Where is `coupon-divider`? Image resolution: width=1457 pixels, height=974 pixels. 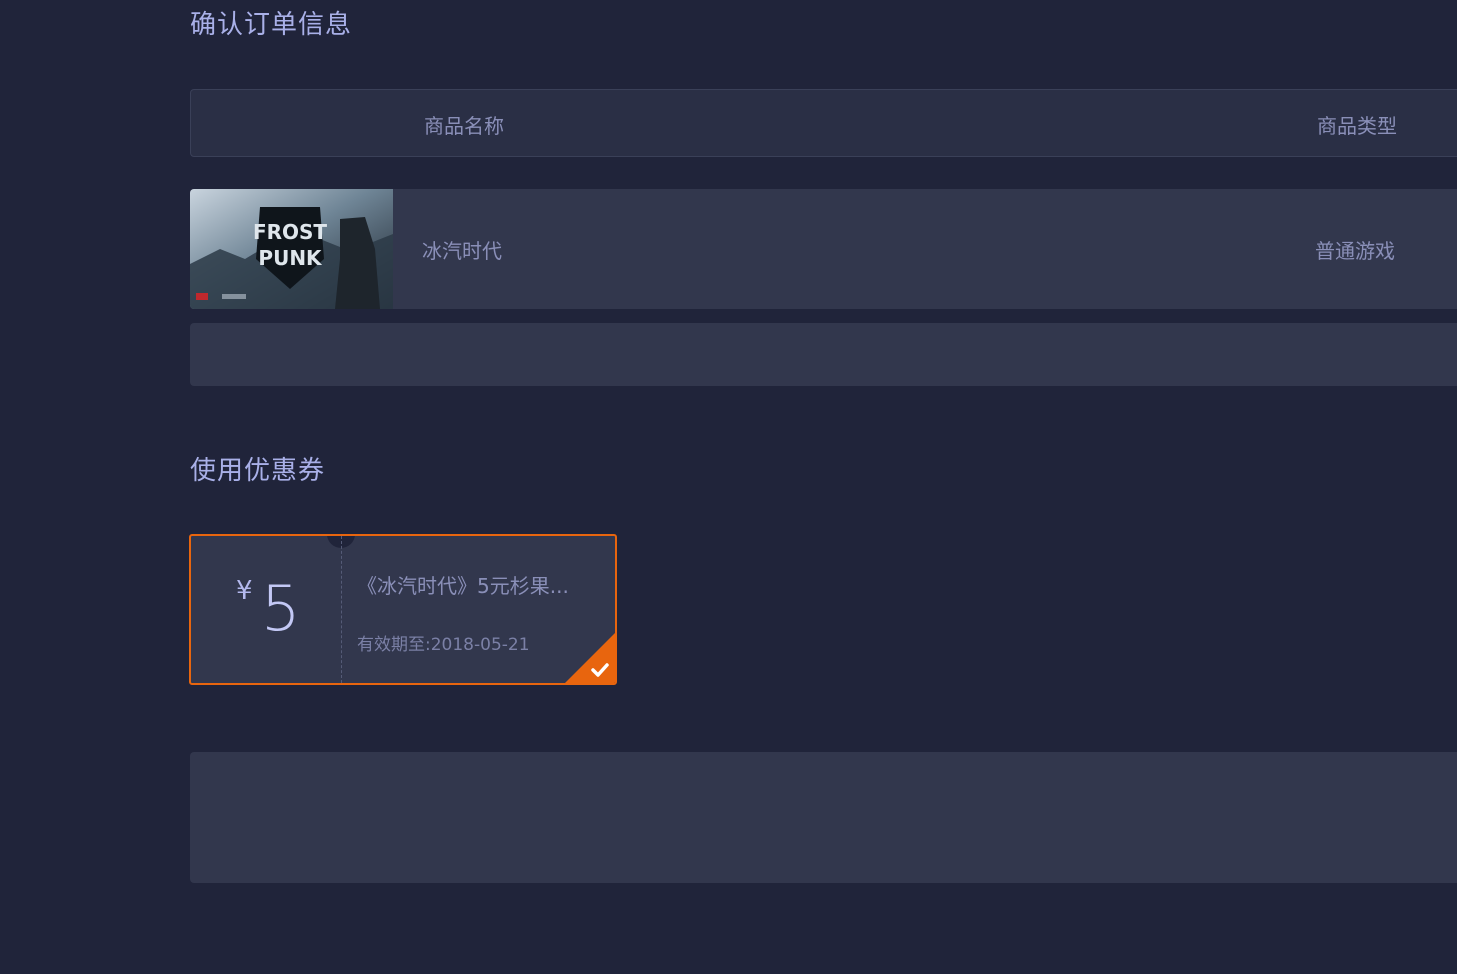 coupon-divider is located at coordinates (341, 609).